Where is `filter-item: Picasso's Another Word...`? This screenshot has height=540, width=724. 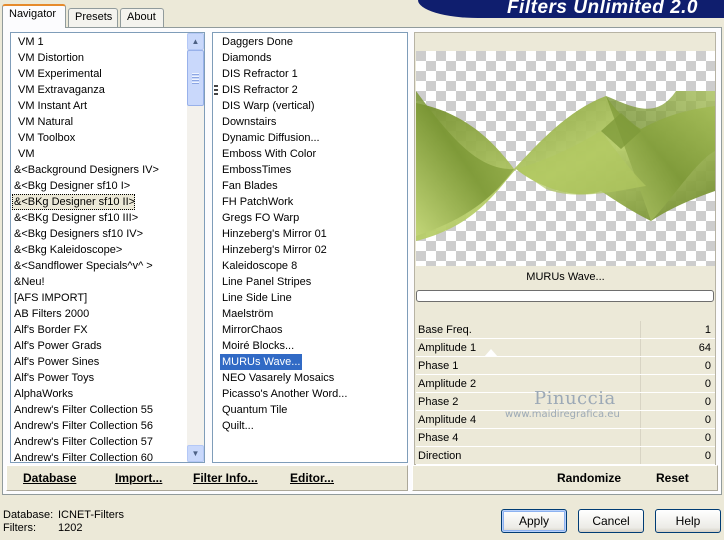 filter-item: Picasso's Another Word... is located at coordinates (283, 394).